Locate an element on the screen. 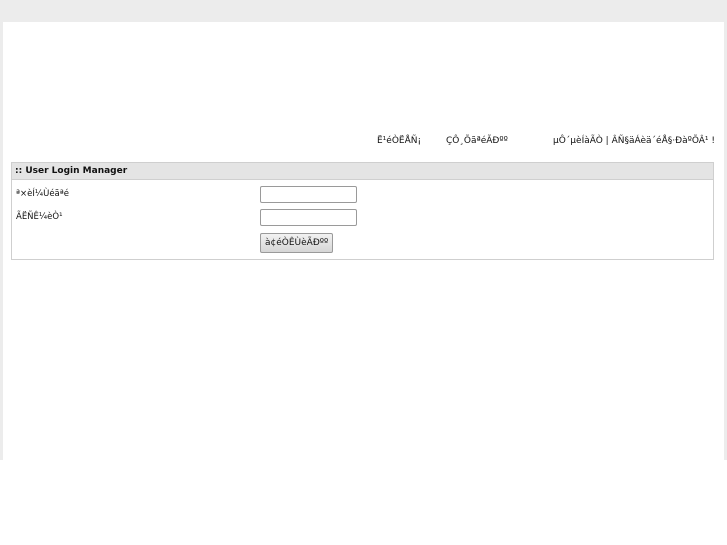 The image size is (727, 545). password-label: ÃËÑÊ¼èÒ¹ is located at coordinates (39, 217).